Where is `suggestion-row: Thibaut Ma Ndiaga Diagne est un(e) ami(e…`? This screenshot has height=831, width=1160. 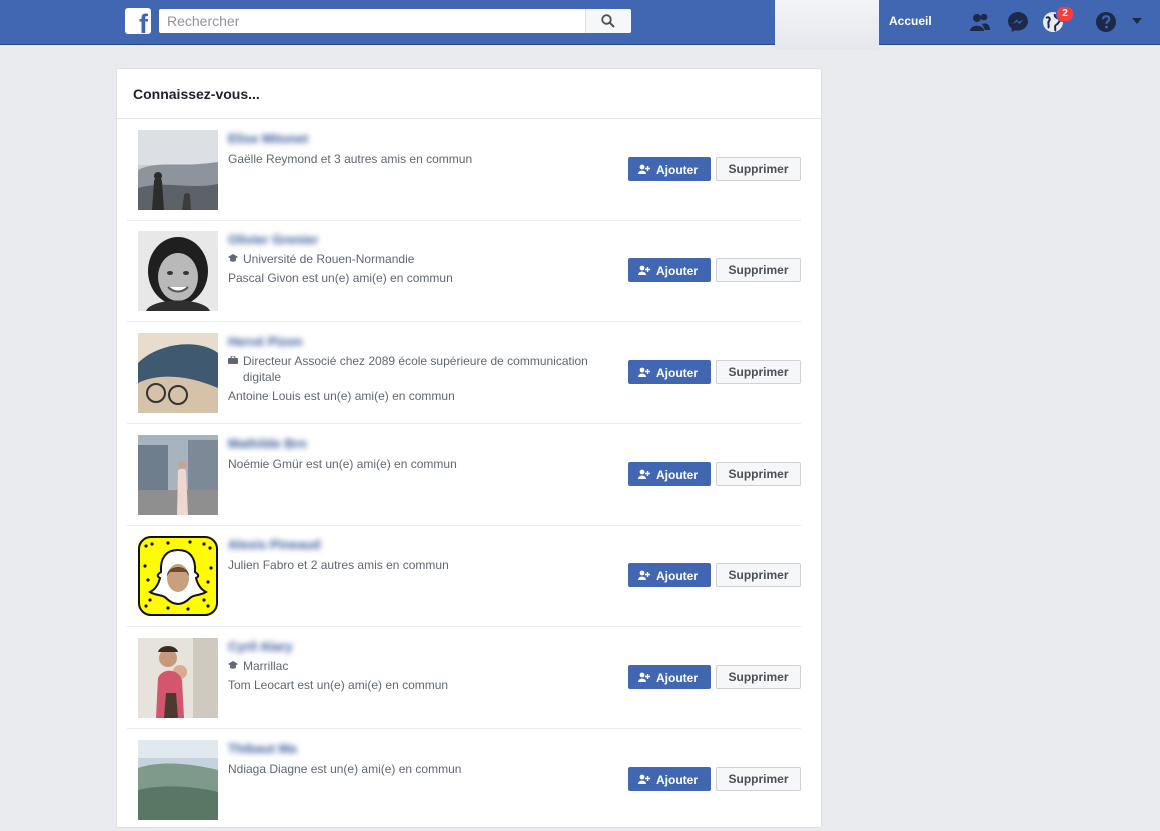
suggestion-row: Thibaut Ma Ndiaga Diagne est un(e) ami(e… is located at coordinates (464, 780).